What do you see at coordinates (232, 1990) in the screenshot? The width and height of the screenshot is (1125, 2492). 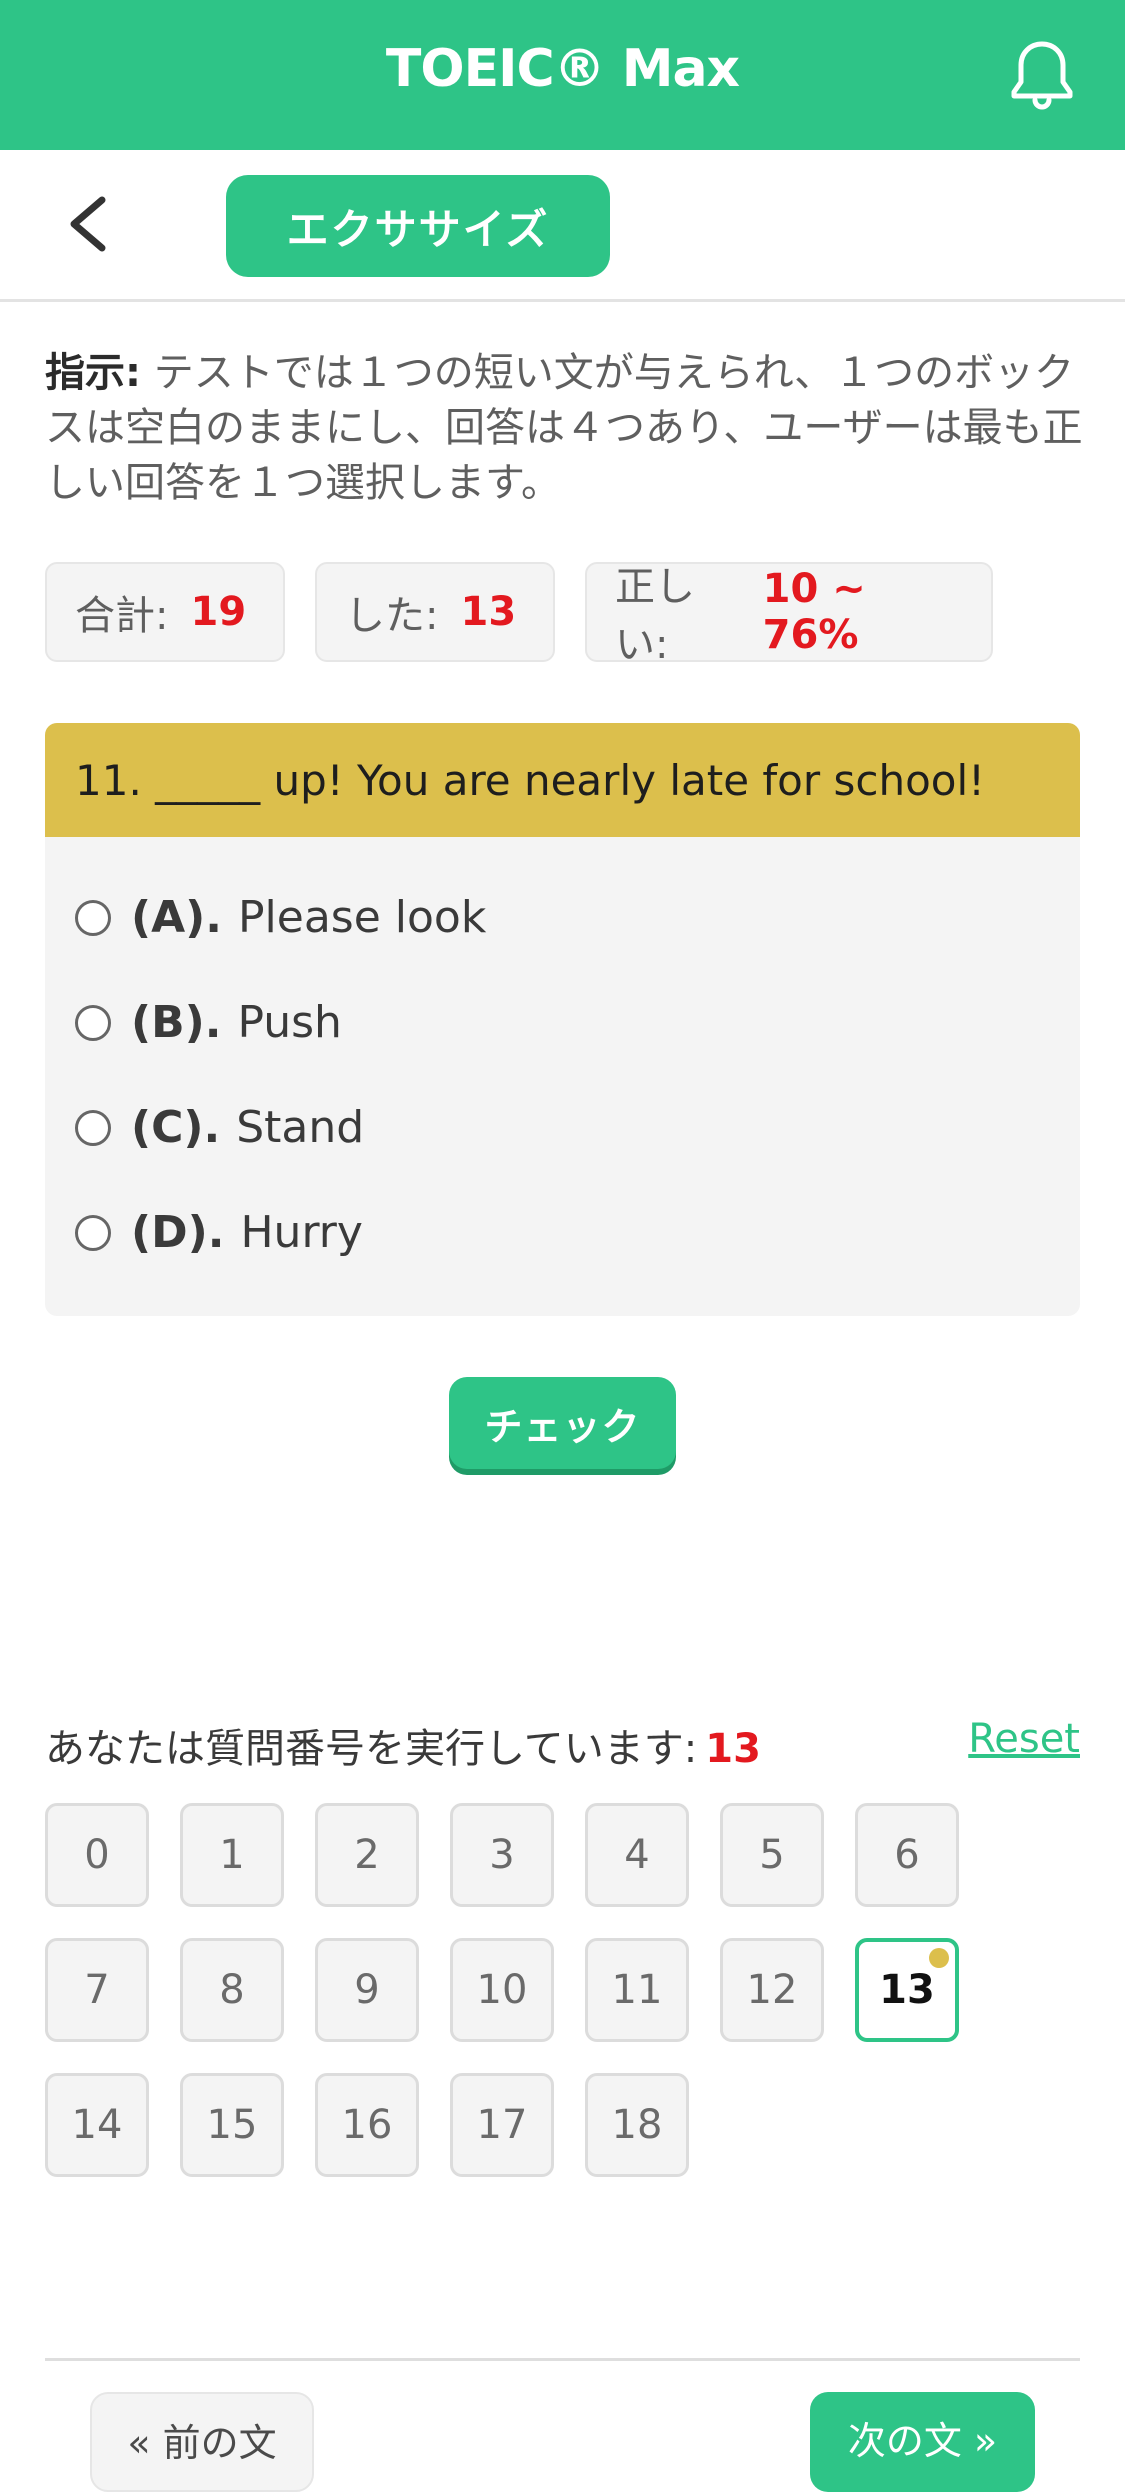 I see `question-number-8: 8` at bounding box center [232, 1990].